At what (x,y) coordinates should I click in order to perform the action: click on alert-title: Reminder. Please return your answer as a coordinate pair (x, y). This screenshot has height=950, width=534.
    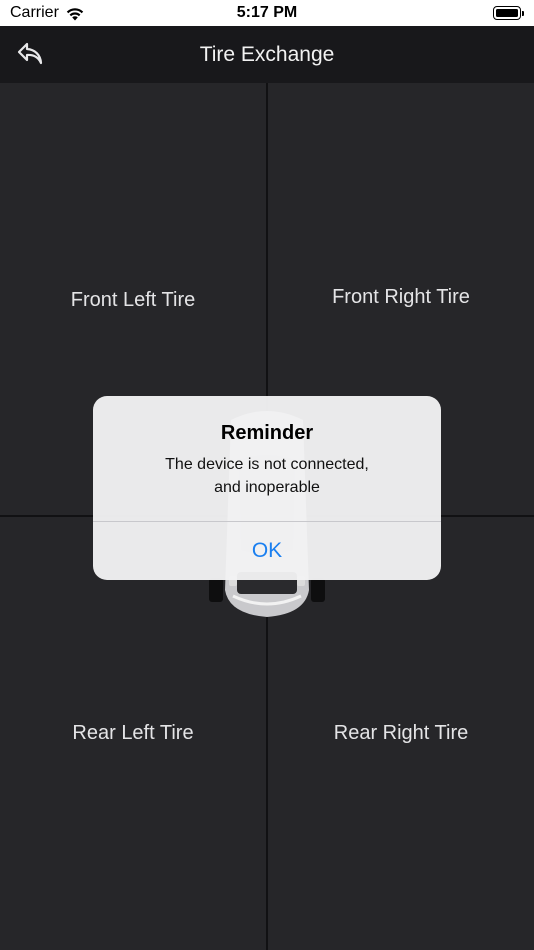
    Looking at the image, I should click on (267, 433).